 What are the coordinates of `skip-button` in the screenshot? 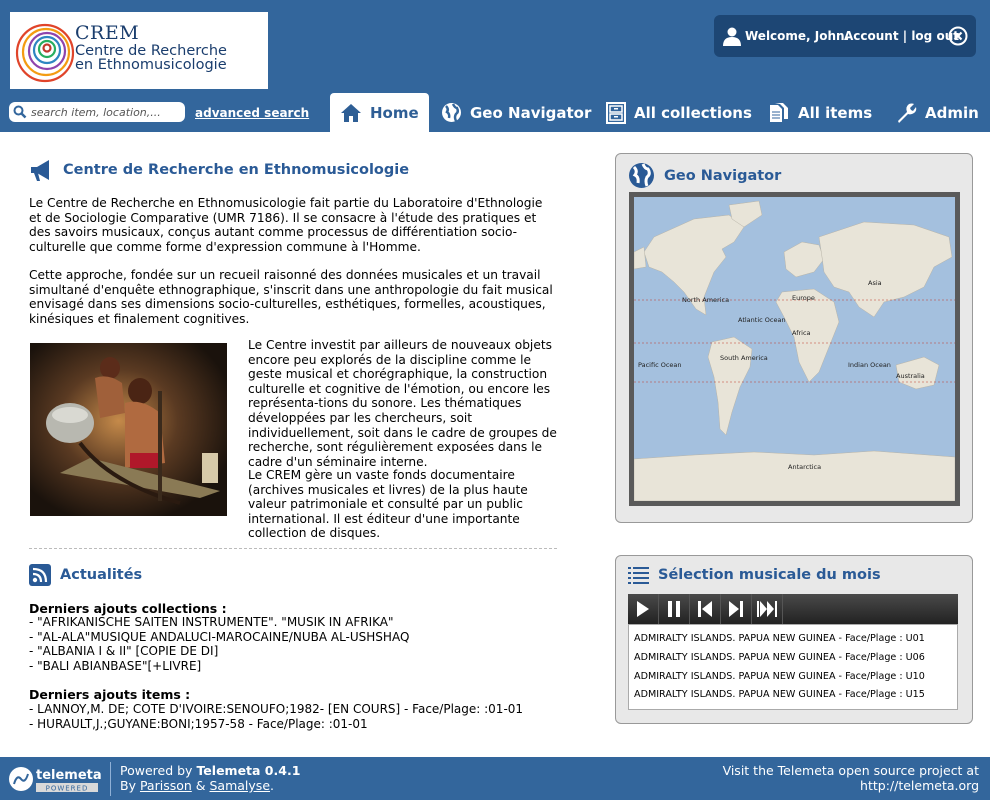 It's located at (767, 609).